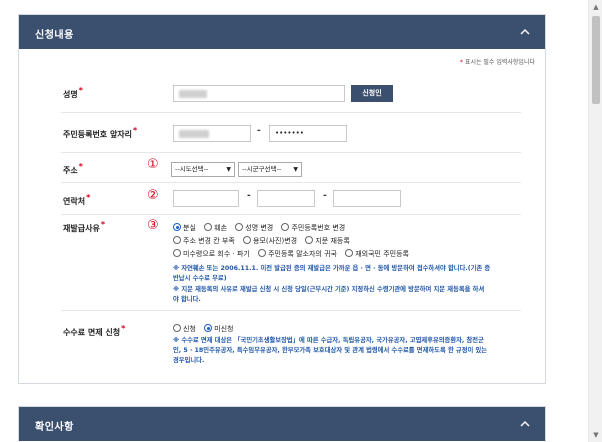  I want to click on rrn-front-input, so click(212, 133).